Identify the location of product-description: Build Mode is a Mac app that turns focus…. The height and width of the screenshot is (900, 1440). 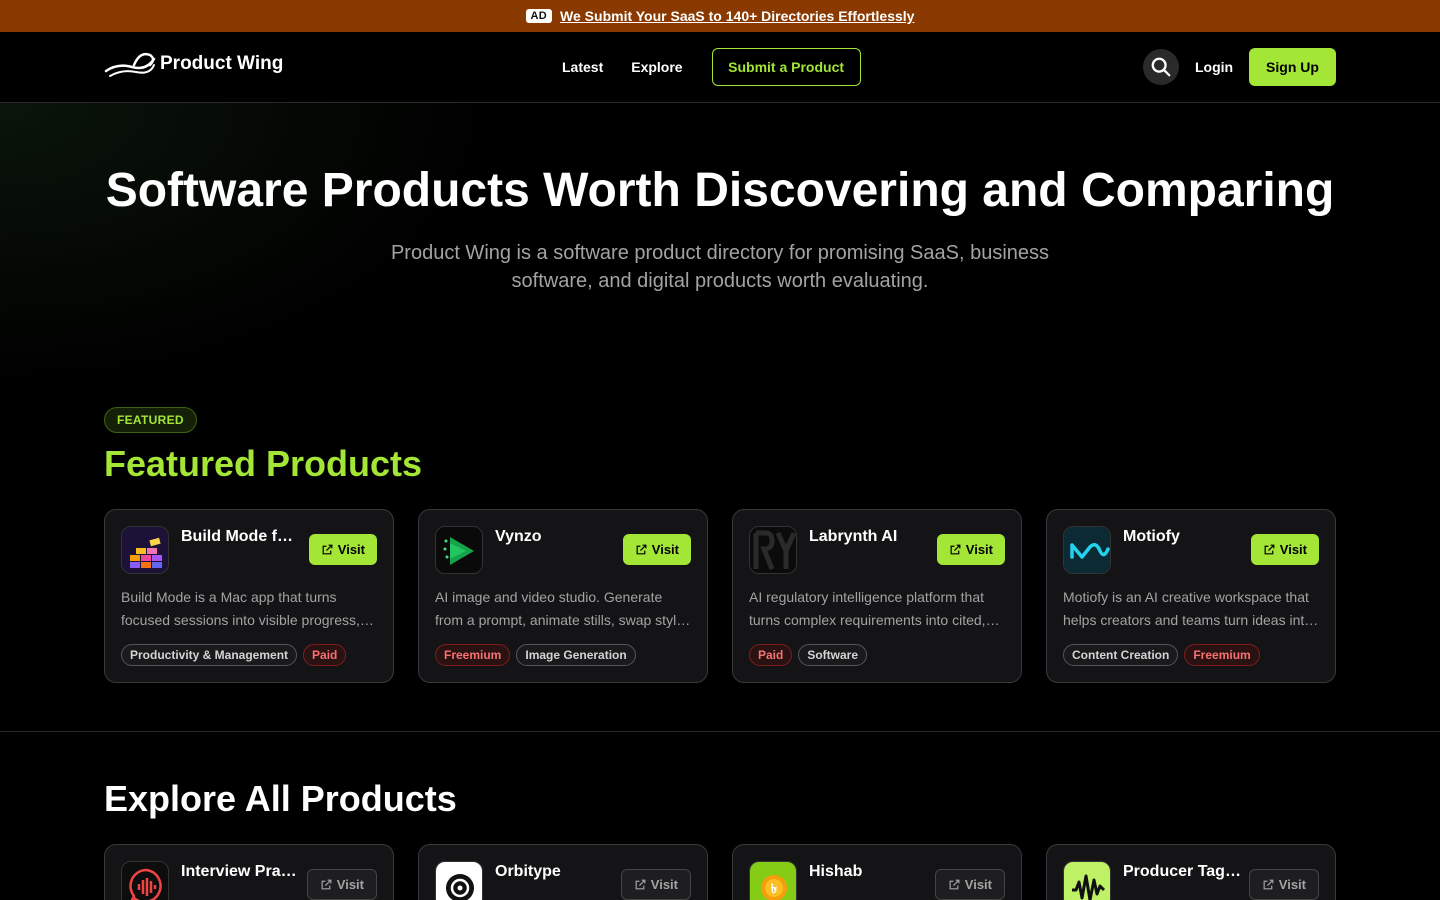
(240, 608).